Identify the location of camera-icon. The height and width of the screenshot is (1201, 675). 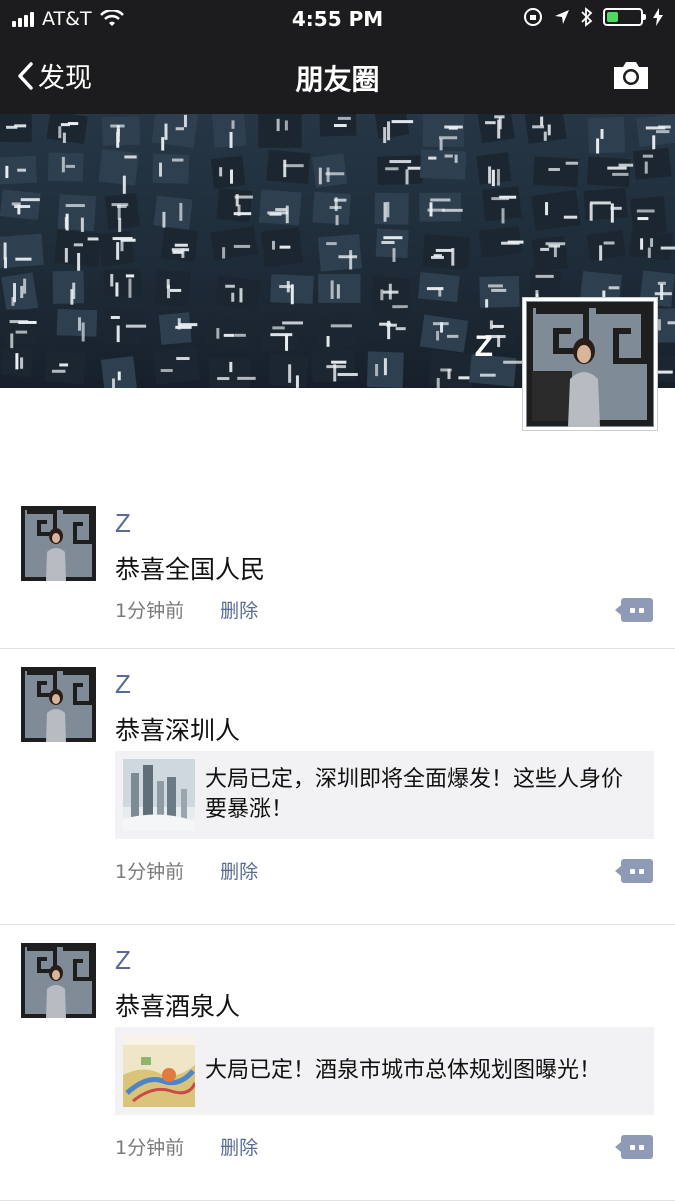
(631, 75).